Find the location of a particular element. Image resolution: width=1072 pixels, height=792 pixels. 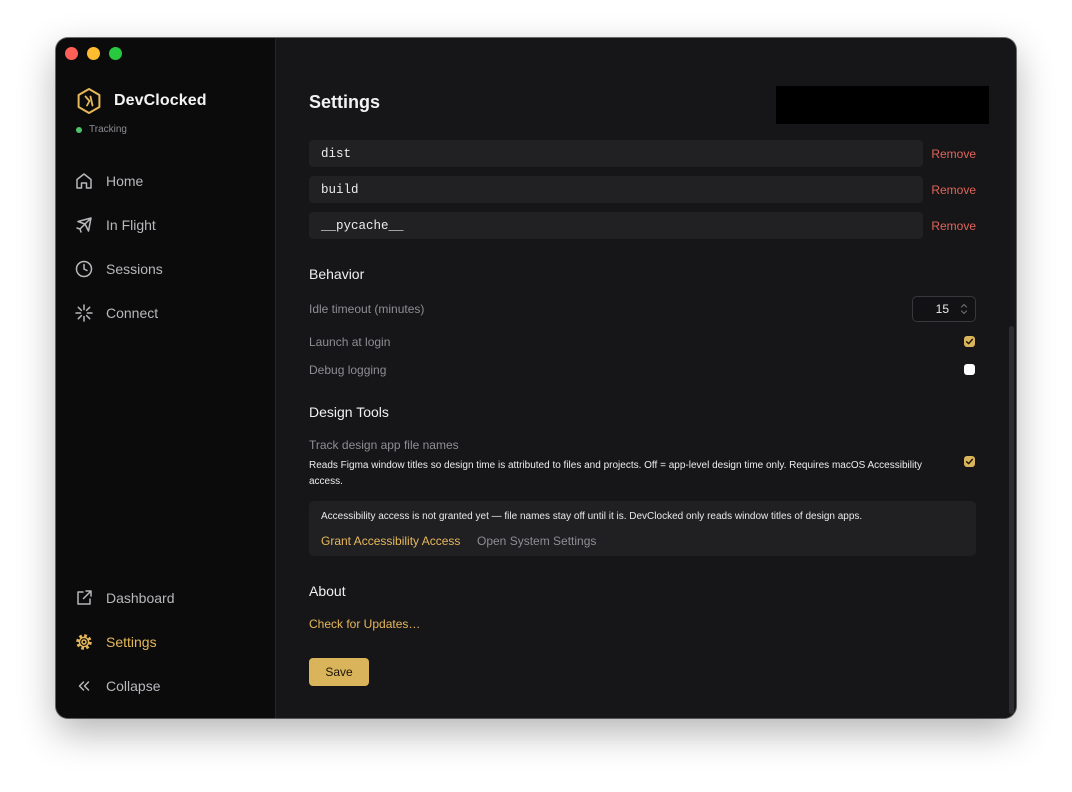

brand: DevClocked is located at coordinates (141, 101).